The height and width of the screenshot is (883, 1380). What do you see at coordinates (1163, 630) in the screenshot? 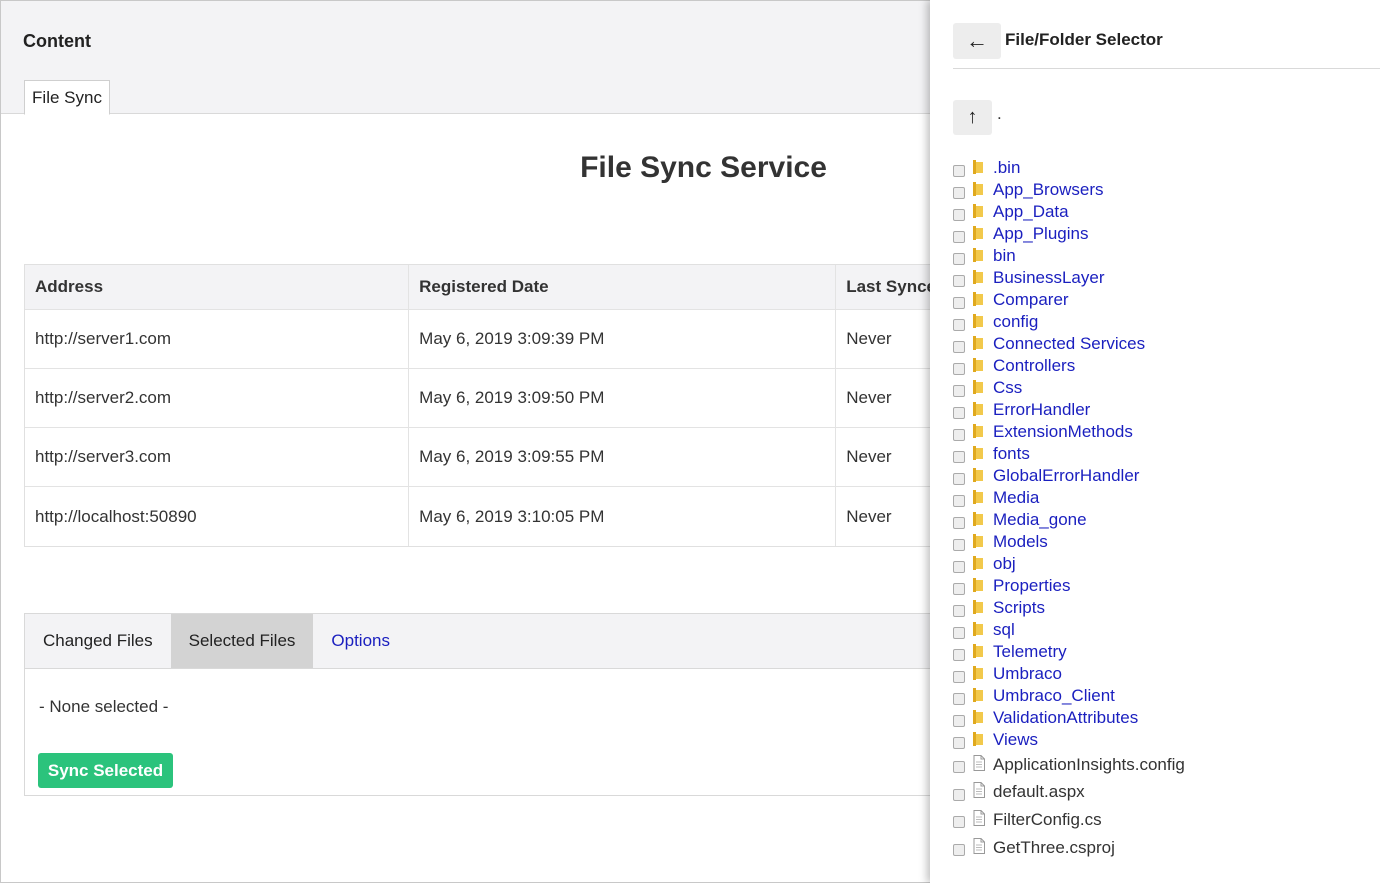
I see `folder-item: sql` at bounding box center [1163, 630].